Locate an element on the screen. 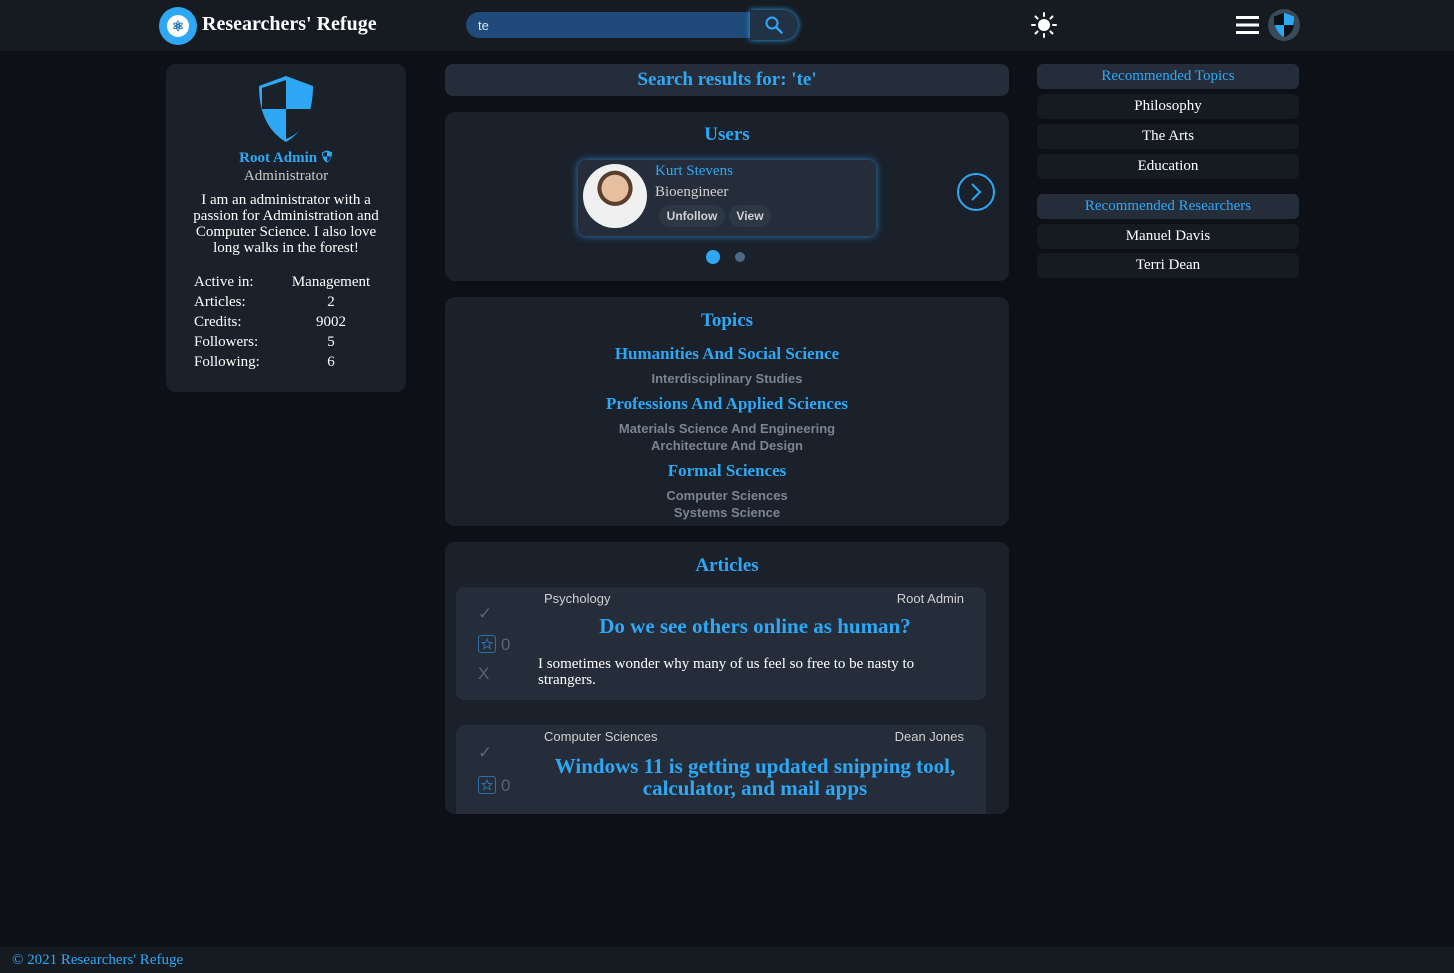 This screenshot has height=973, width=1454. search-icon is located at coordinates (774, 25).